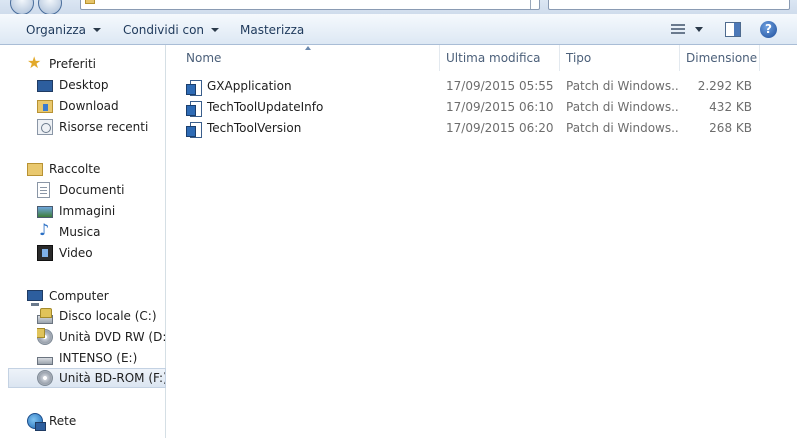 This screenshot has width=797, height=438. What do you see at coordinates (699, 29) in the screenshot?
I see `view-options-chevron-icon` at bounding box center [699, 29].